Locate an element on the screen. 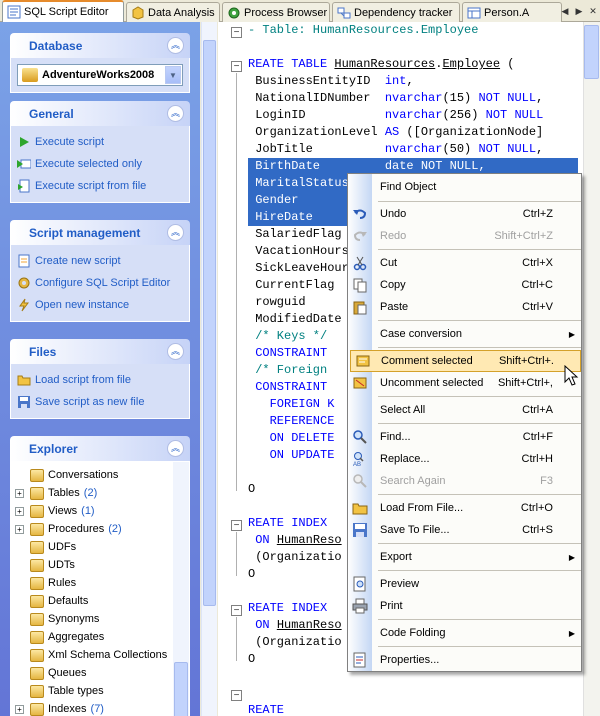  tree-scrollbar is located at coordinates (181, 589).